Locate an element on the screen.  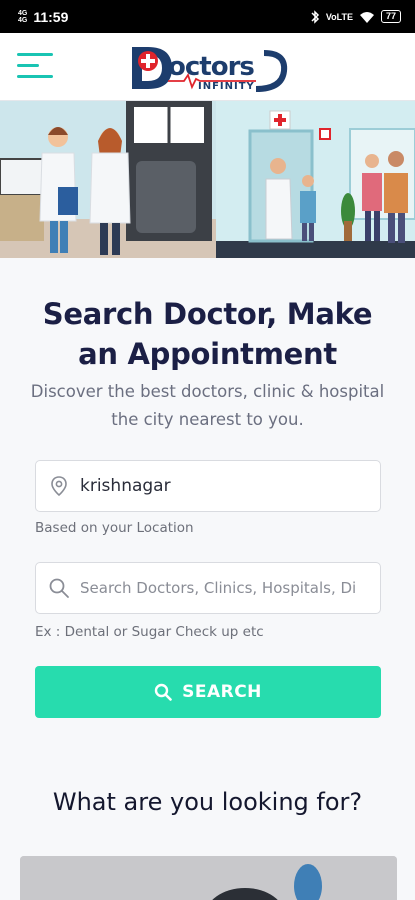
map-pin-icon is located at coordinates (59, 486).